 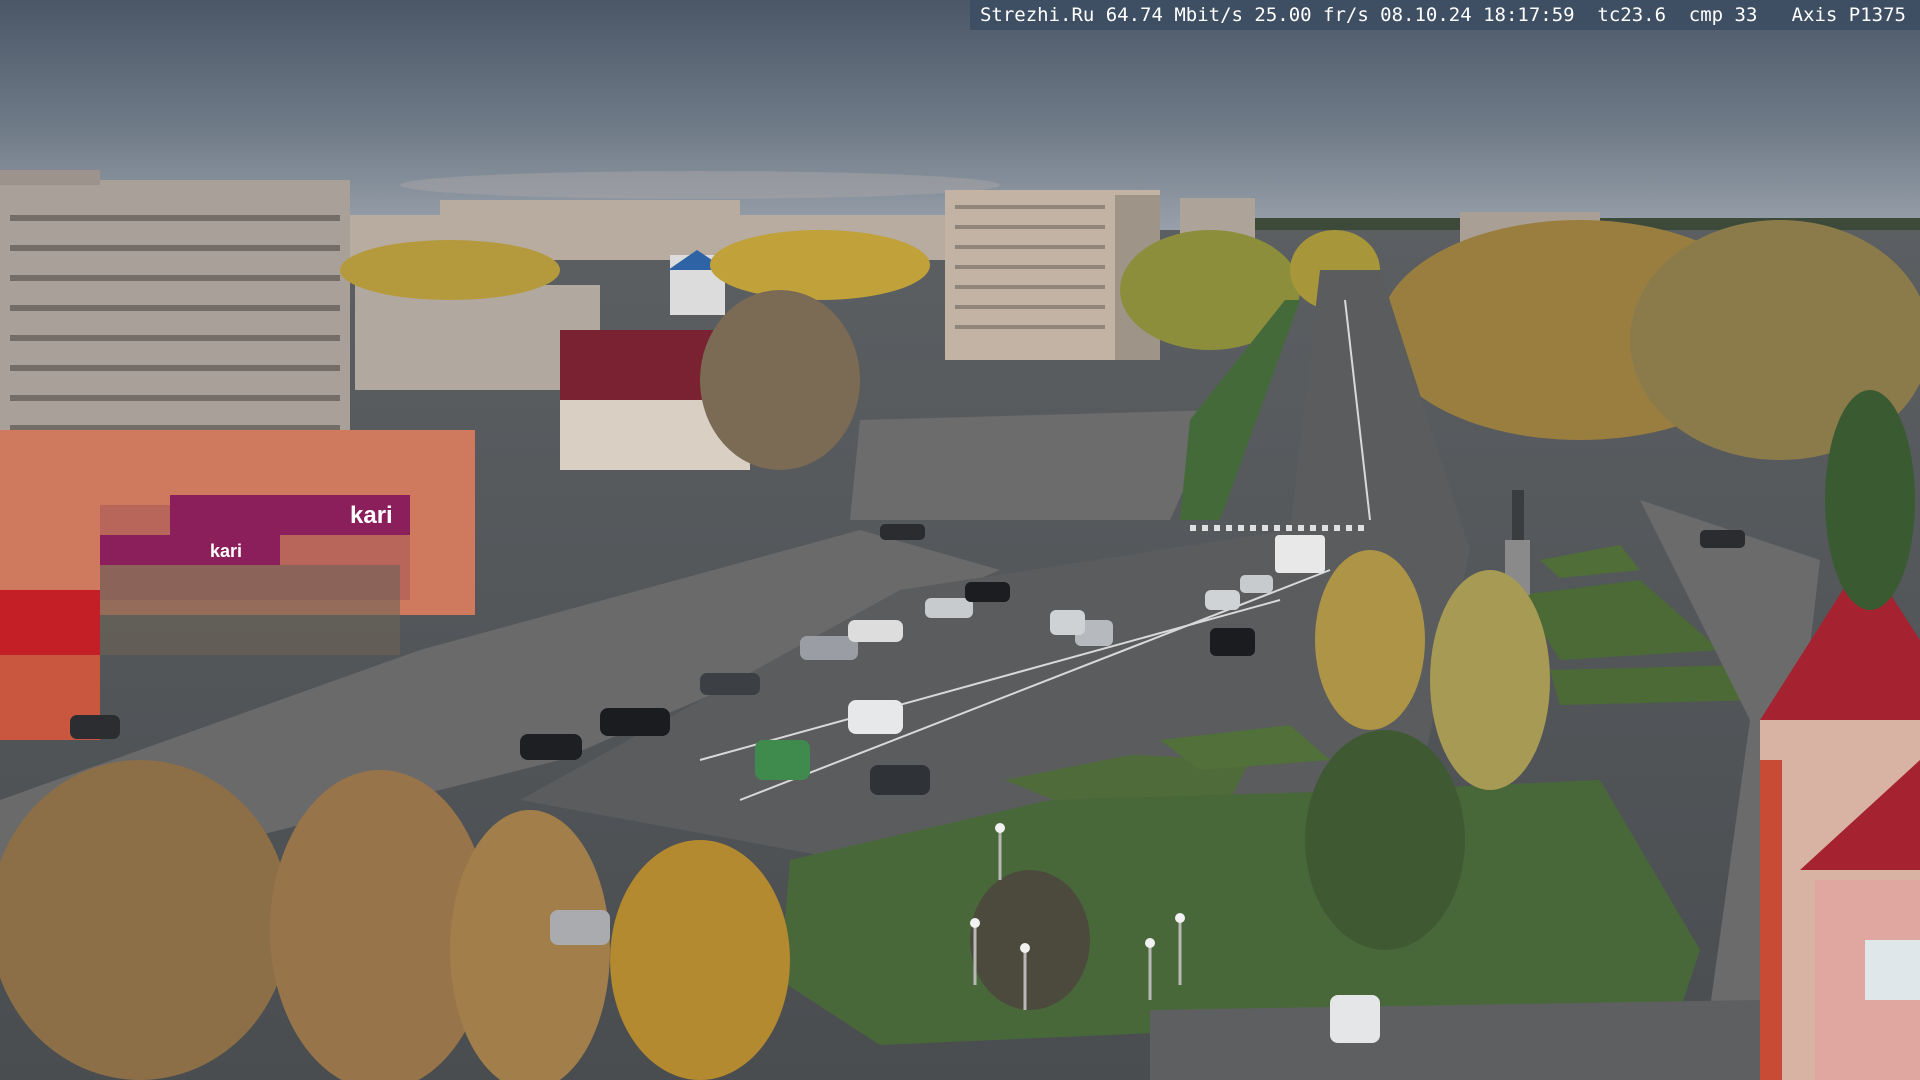 I want to click on overlay-time: 18:17:59, so click(x=1529, y=15).